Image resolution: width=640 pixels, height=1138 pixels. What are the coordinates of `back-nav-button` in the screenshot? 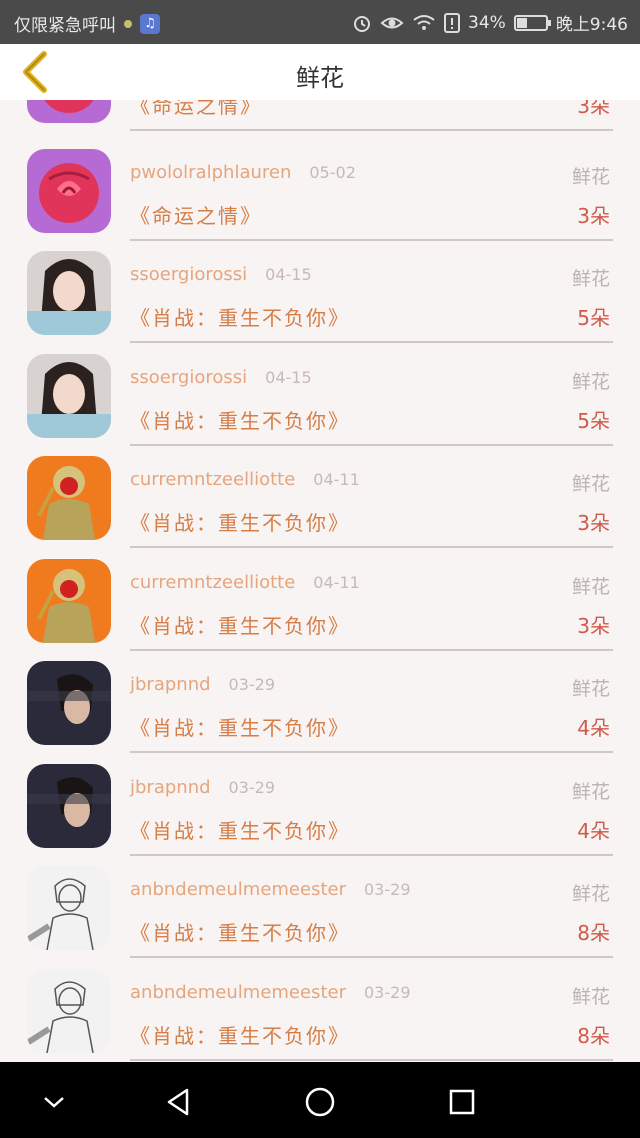 It's located at (178, 1102).